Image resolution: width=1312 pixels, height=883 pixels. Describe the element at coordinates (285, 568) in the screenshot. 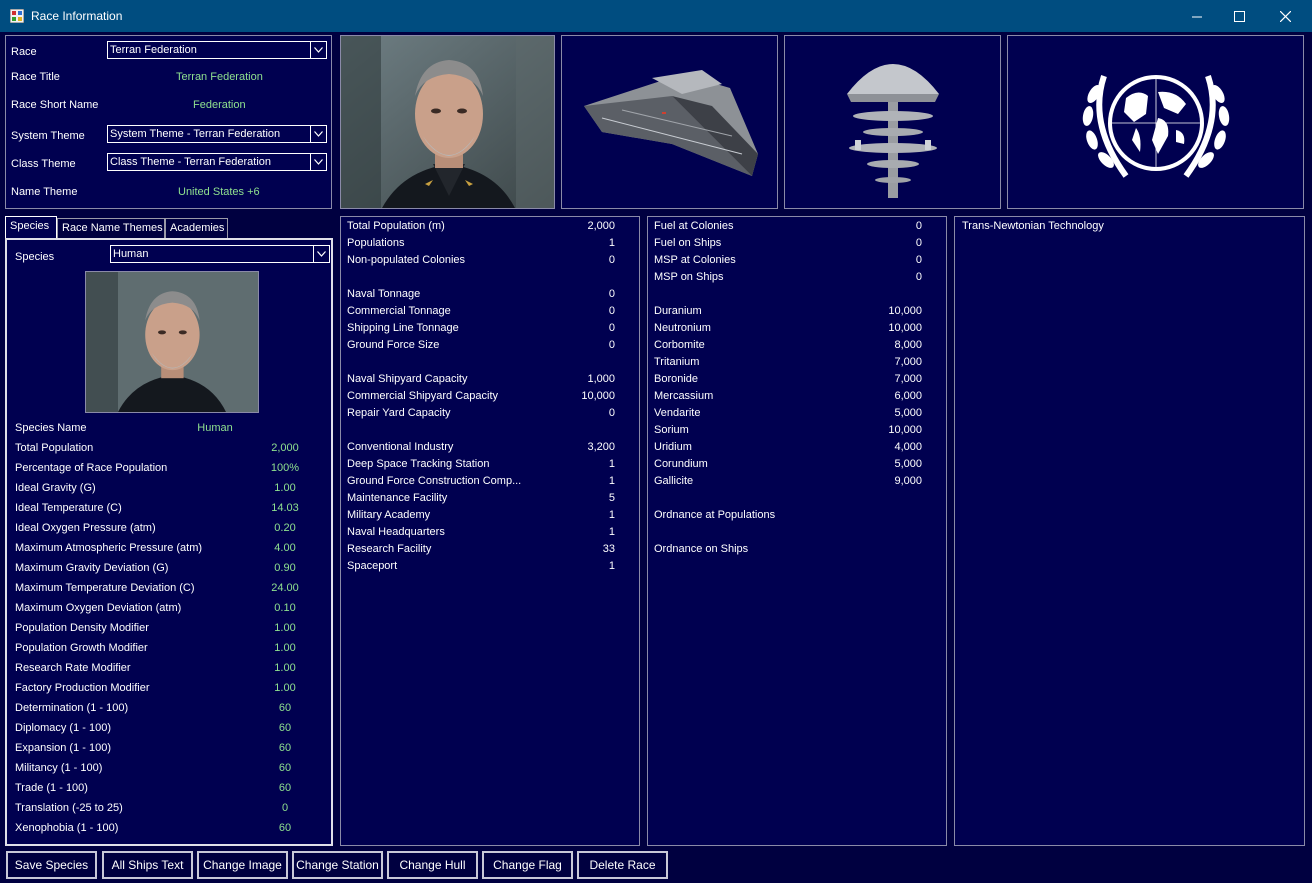

I see `species-attribute-value: 0.90` at that location.